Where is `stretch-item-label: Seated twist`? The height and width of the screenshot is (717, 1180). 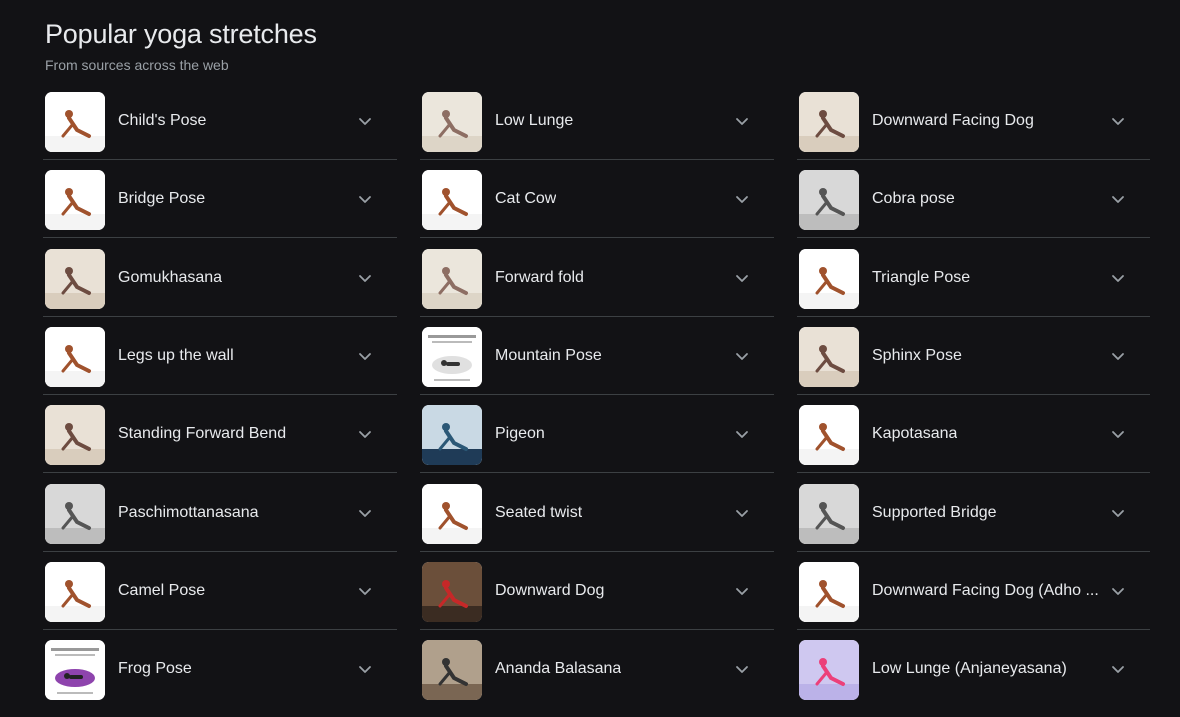 stretch-item-label: Seated twist is located at coordinates (539, 512).